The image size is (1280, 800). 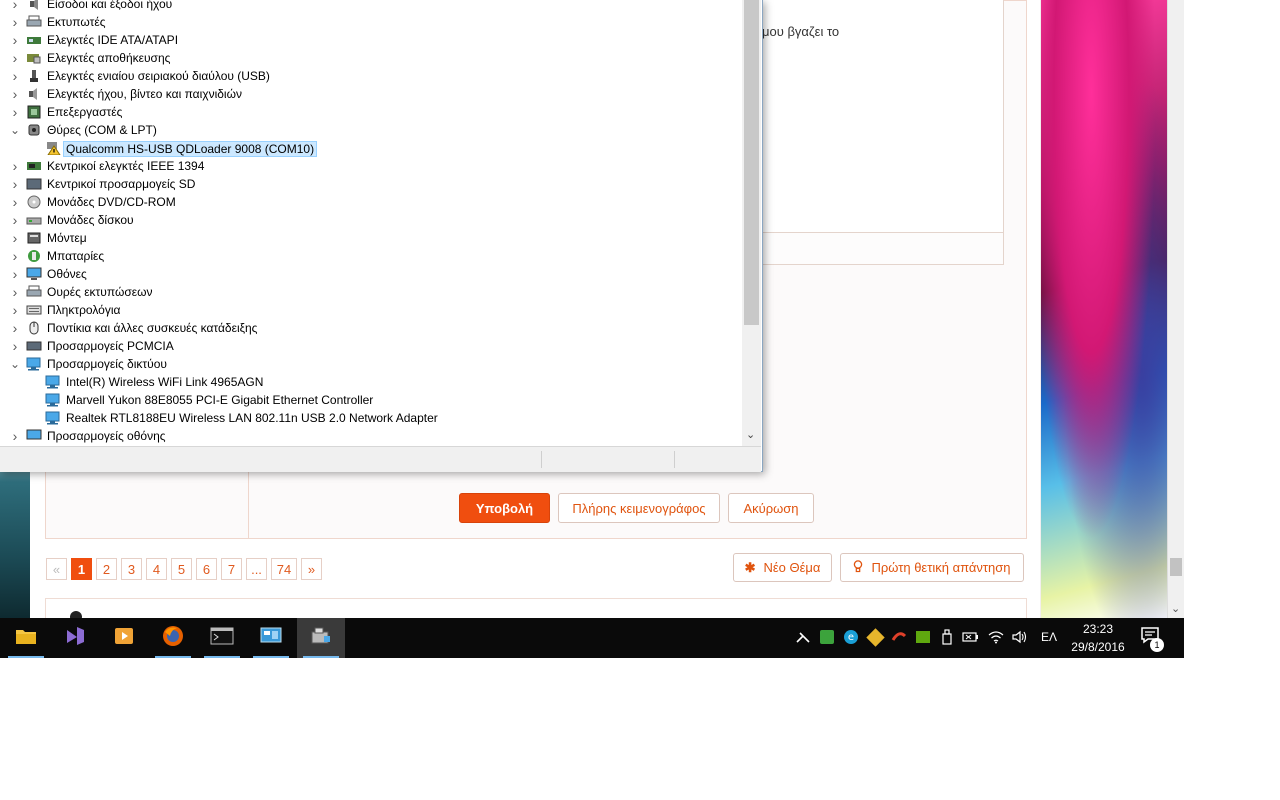 I want to click on device-item: Qualcomm HS-USB QDLoader 9008 (COM10), so click(x=371, y=148).